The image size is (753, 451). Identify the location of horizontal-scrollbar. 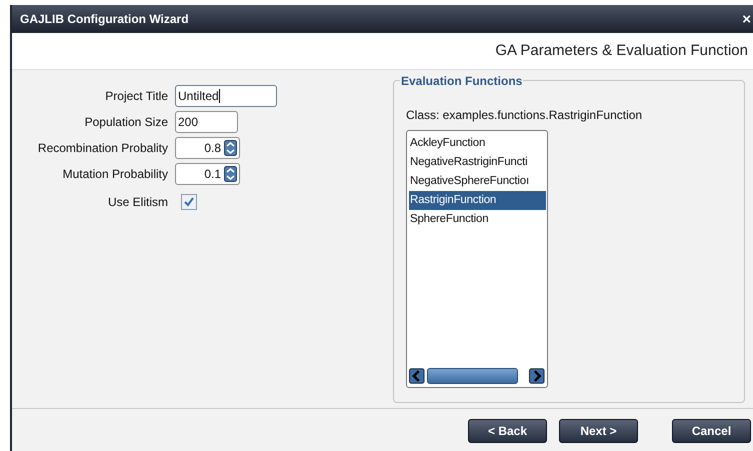
(477, 377).